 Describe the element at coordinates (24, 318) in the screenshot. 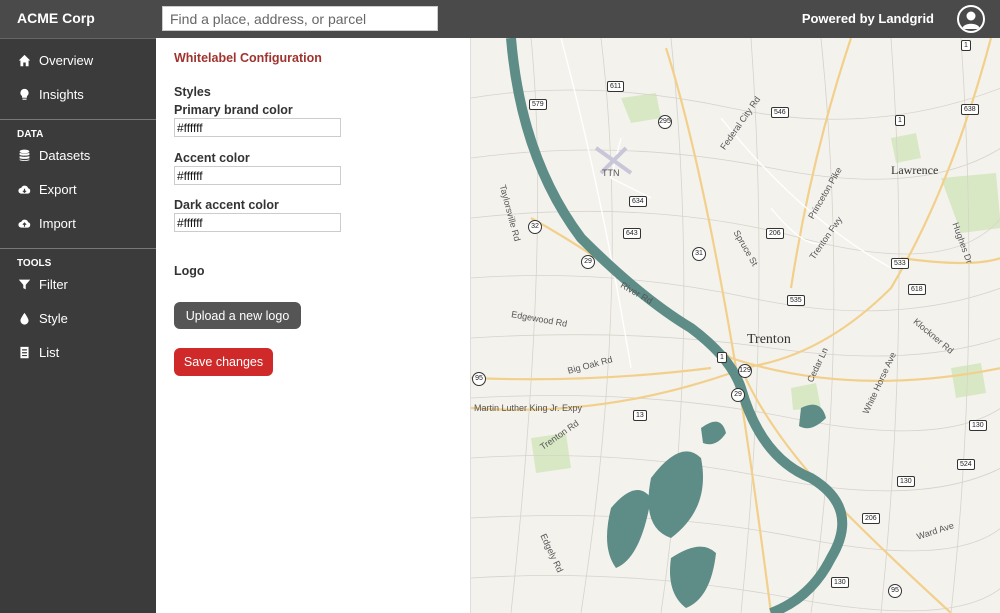

I see `droplet-icon` at that location.